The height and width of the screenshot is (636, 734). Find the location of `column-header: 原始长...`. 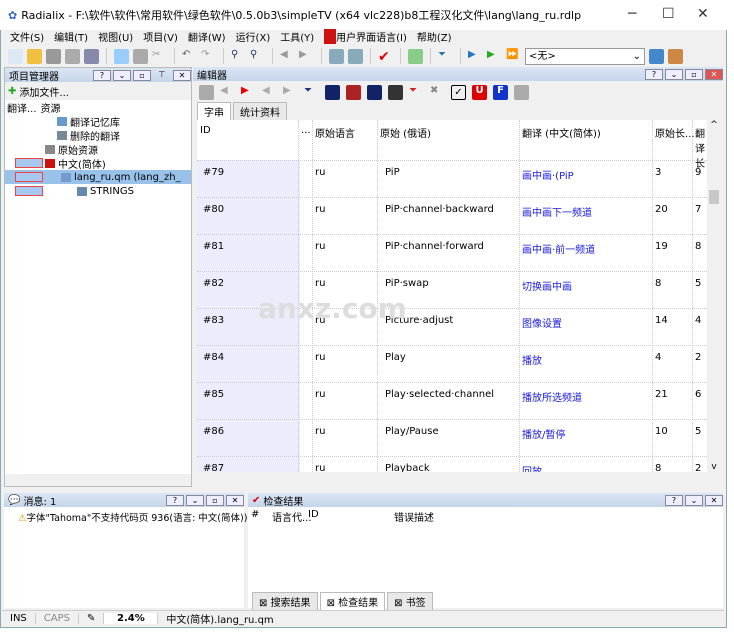

column-header: 原始长... is located at coordinates (675, 132).